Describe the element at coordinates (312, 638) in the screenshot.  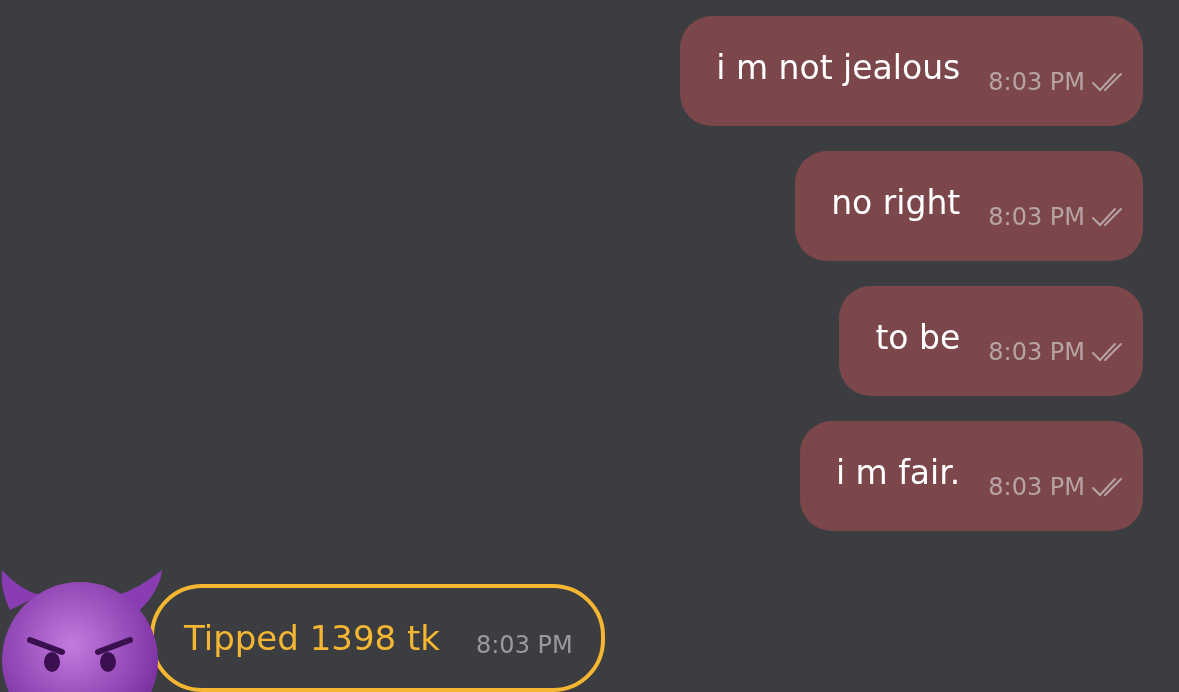
I see `tip-text: Tipped 1398 tk` at that location.